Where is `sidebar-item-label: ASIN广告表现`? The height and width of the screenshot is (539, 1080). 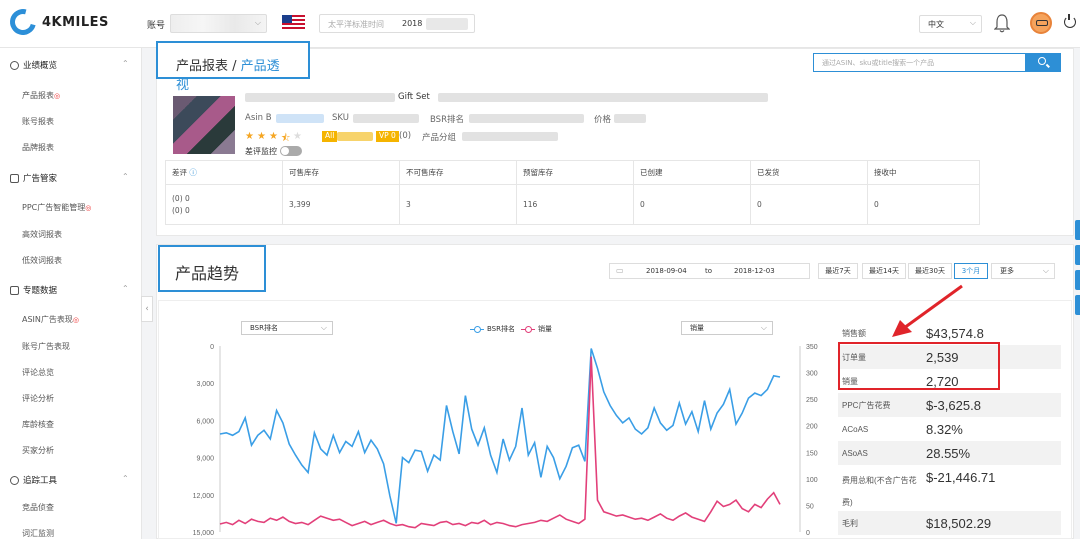
sidebar-item-label: ASIN广告表现 is located at coordinates (47, 319).